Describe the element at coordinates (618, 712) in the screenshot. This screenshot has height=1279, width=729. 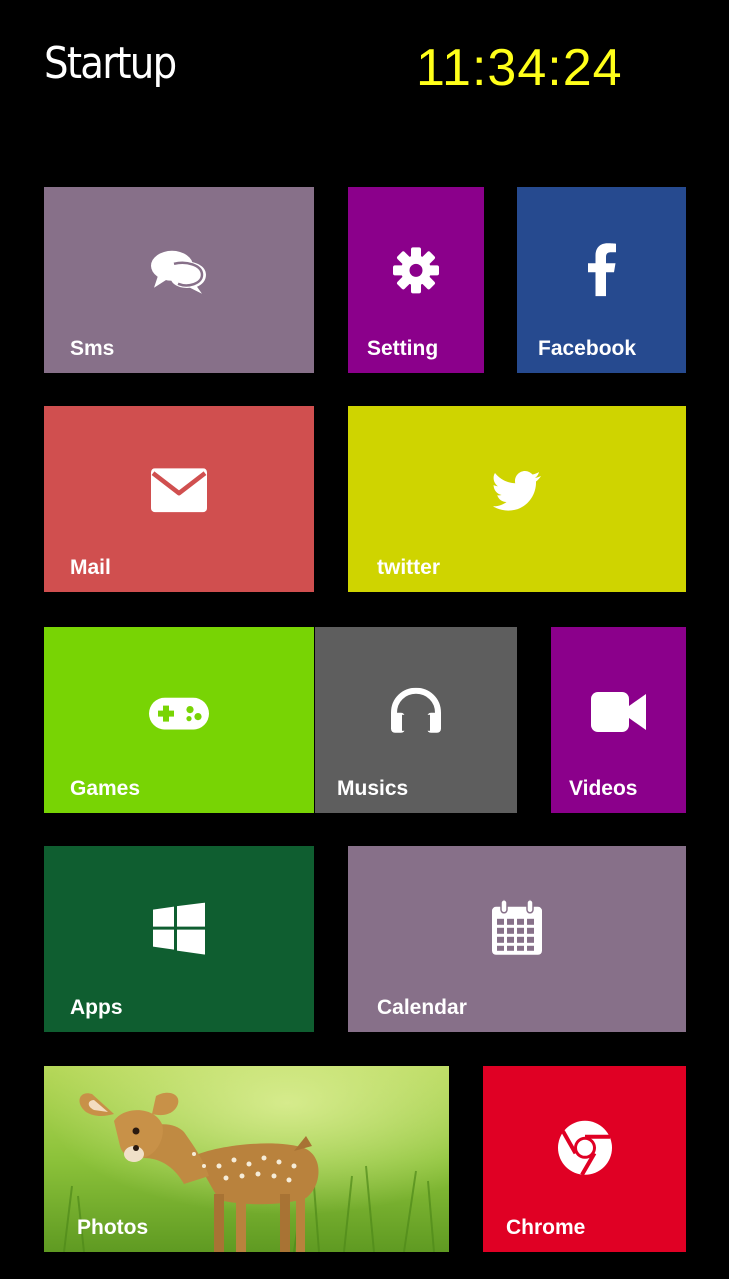
I see `video-camera-icon` at that location.